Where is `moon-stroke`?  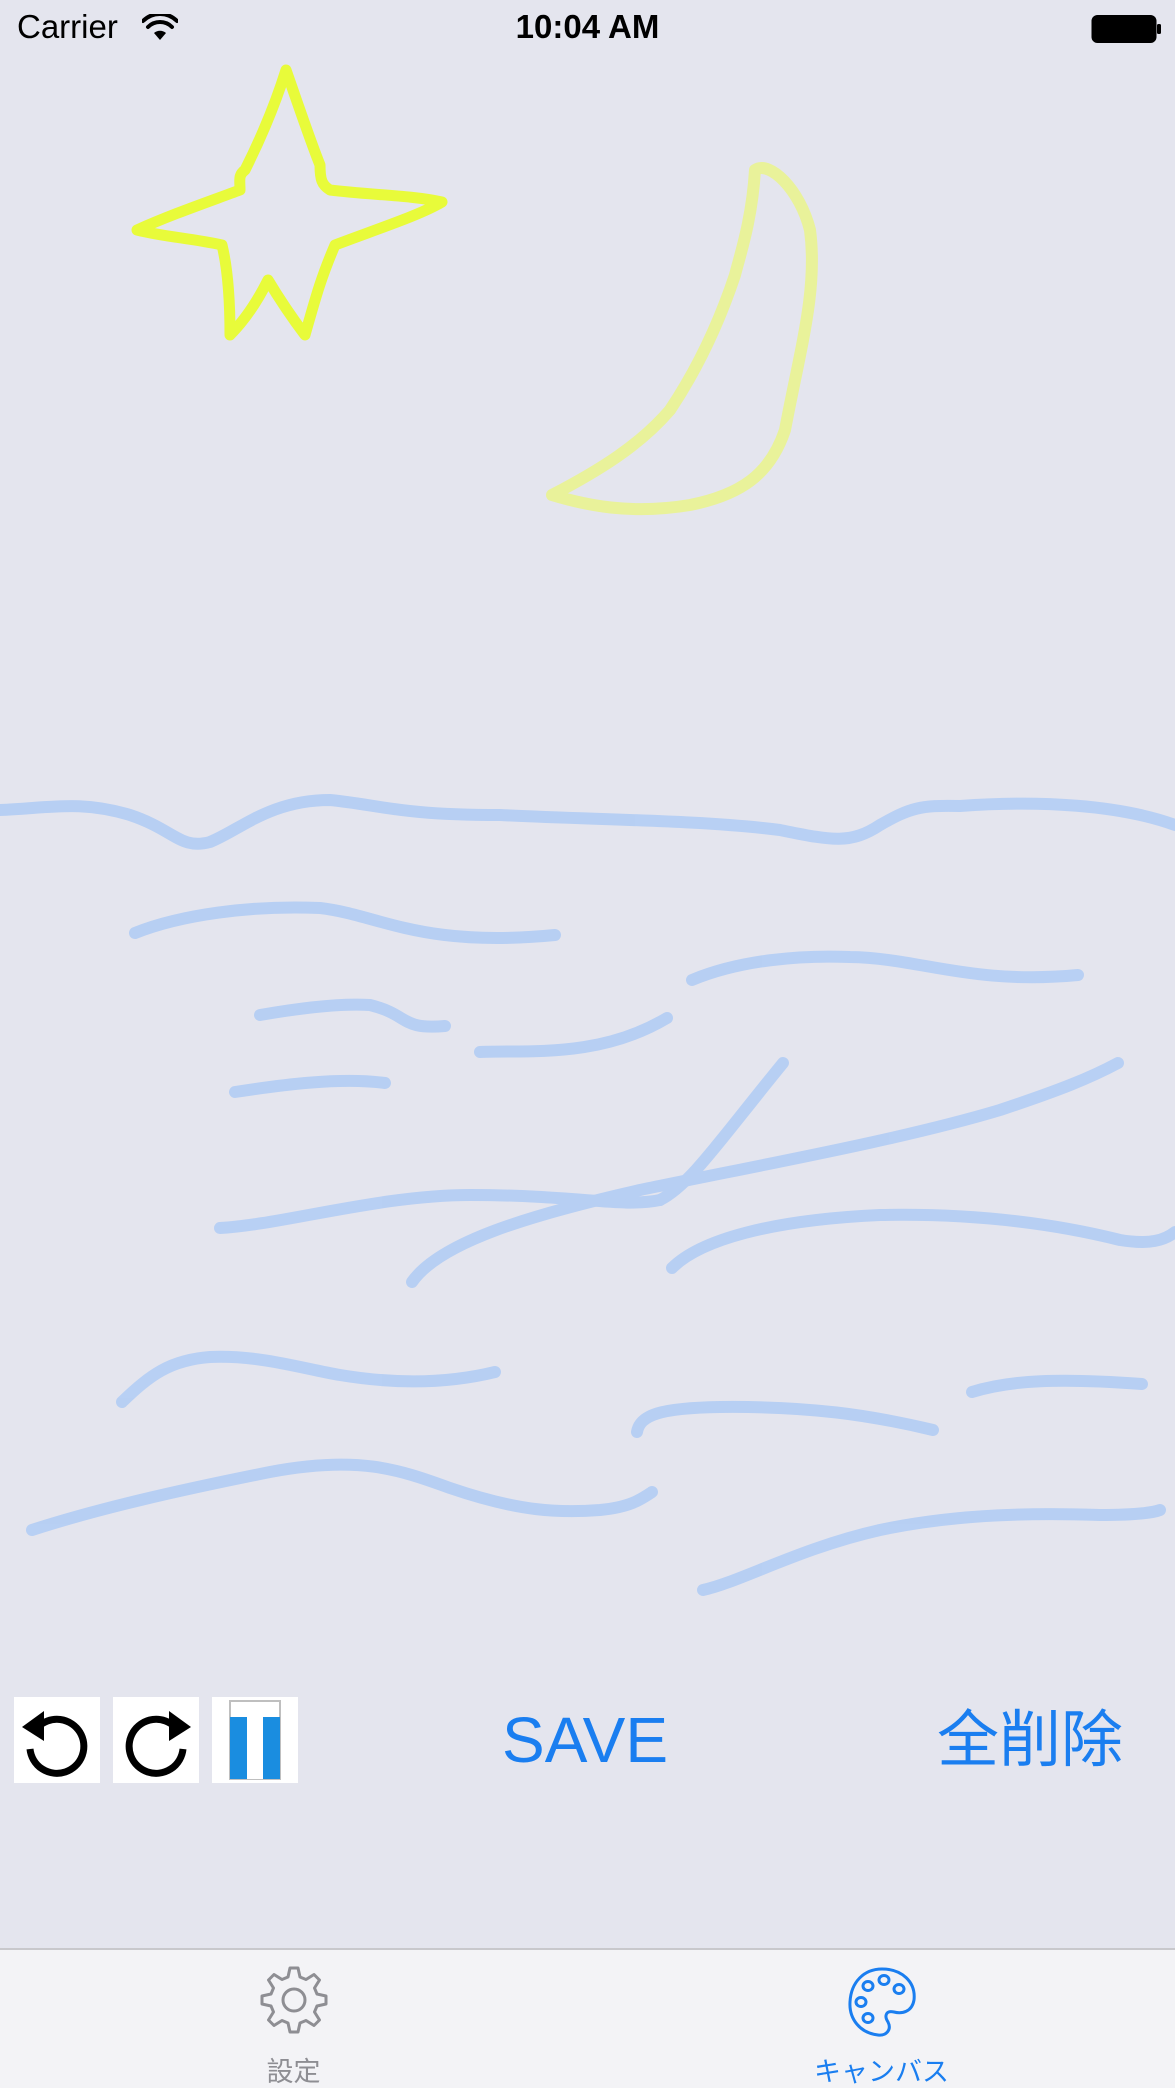
moon-stroke is located at coordinates (682, 339).